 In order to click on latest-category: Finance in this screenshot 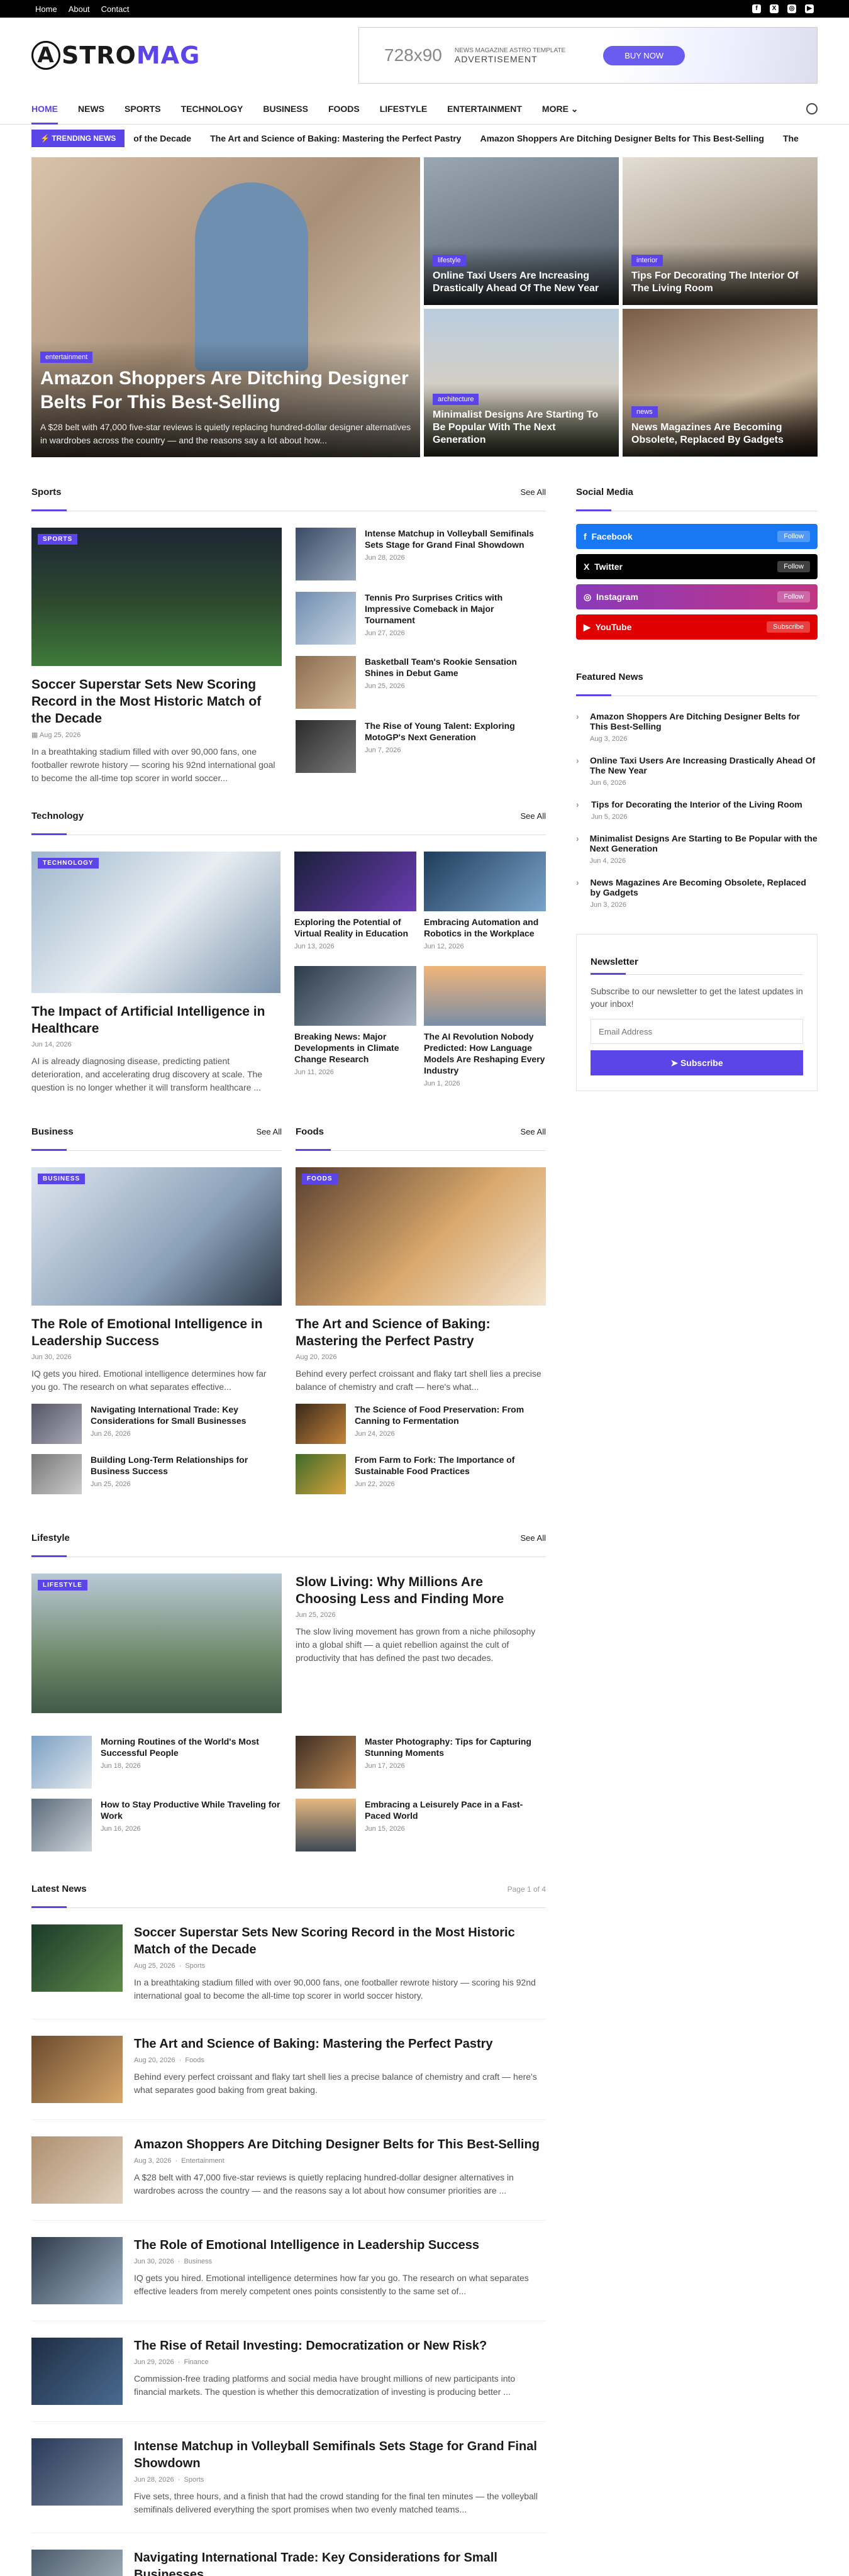, I will do `click(196, 2362)`.